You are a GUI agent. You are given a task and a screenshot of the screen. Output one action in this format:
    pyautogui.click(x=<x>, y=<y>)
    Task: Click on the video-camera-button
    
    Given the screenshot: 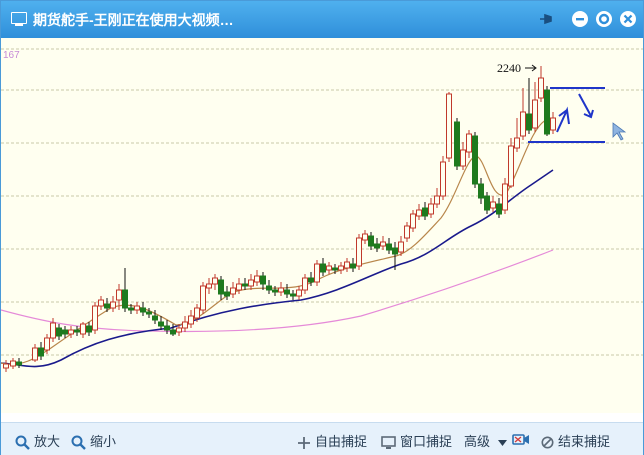 What is the action you would take?
    pyautogui.click(x=523, y=438)
    